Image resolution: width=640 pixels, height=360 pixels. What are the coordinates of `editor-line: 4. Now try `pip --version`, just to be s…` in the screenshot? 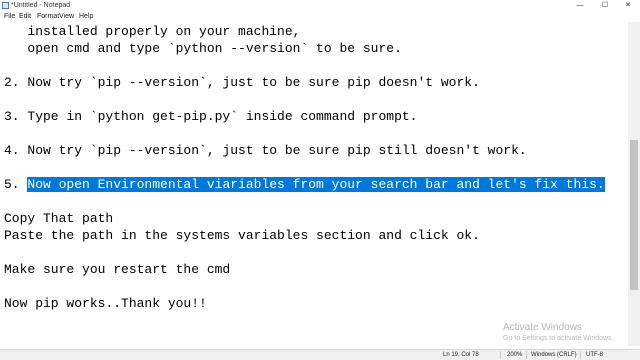 It's located at (265, 150).